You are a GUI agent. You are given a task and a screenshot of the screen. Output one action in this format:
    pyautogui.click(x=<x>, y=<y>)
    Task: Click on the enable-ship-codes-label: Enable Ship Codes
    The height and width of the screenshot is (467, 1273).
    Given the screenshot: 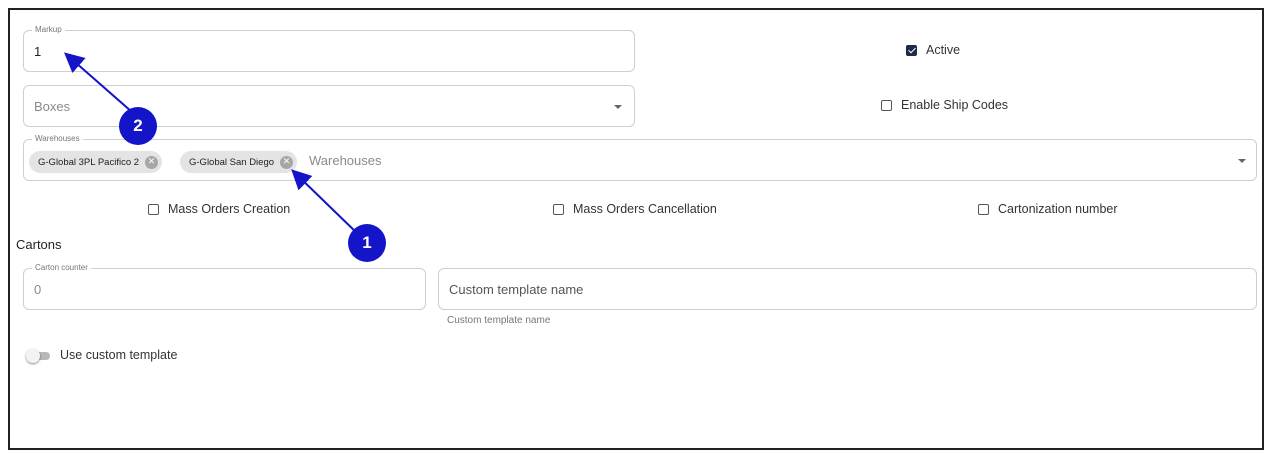 What is the action you would take?
    pyautogui.click(x=955, y=105)
    